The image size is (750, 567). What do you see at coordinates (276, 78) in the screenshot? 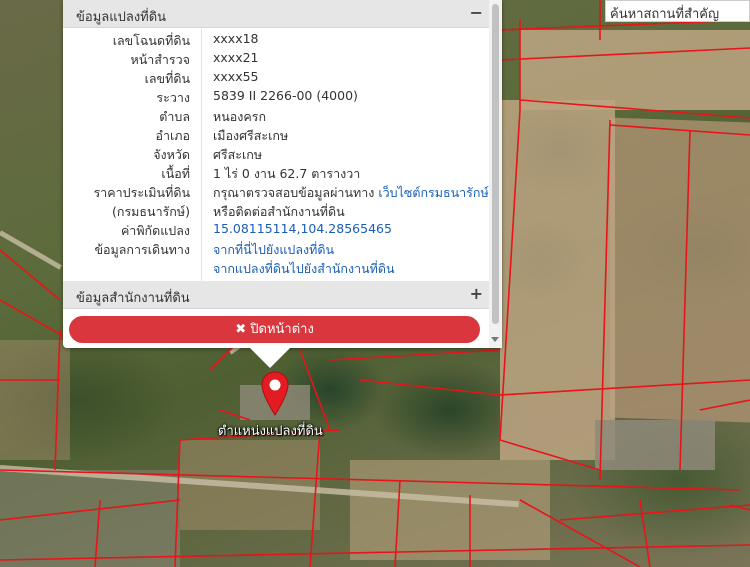
I see `detail-row-land-number: เลขที่ดิน xxxx55` at bounding box center [276, 78].